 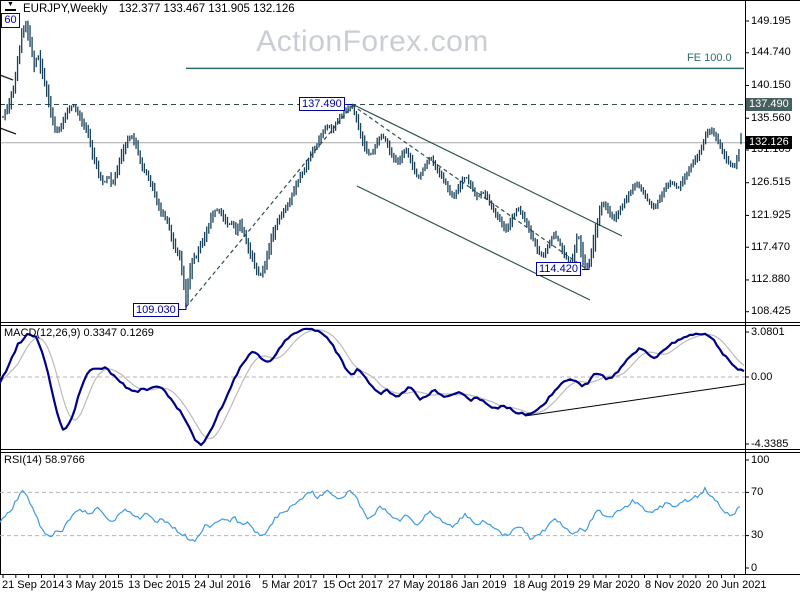 I want to click on y-axis-label: 121.925, so click(x=771, y=215).